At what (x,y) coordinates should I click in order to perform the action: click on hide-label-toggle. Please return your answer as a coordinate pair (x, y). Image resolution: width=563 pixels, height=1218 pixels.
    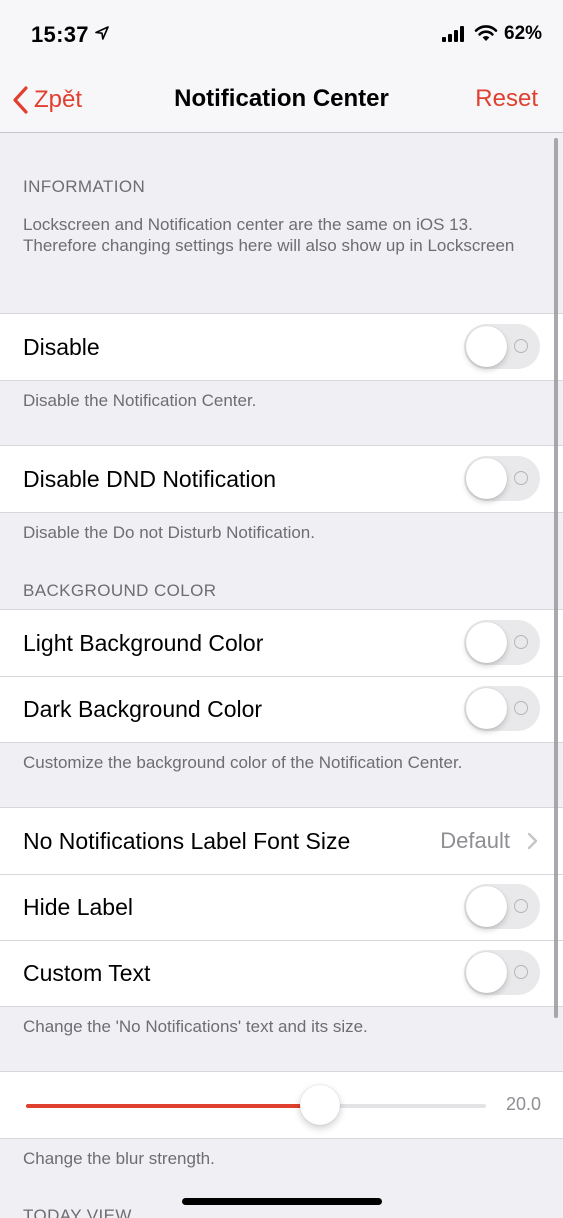
    Looking at the image, I should click on (502, 906).